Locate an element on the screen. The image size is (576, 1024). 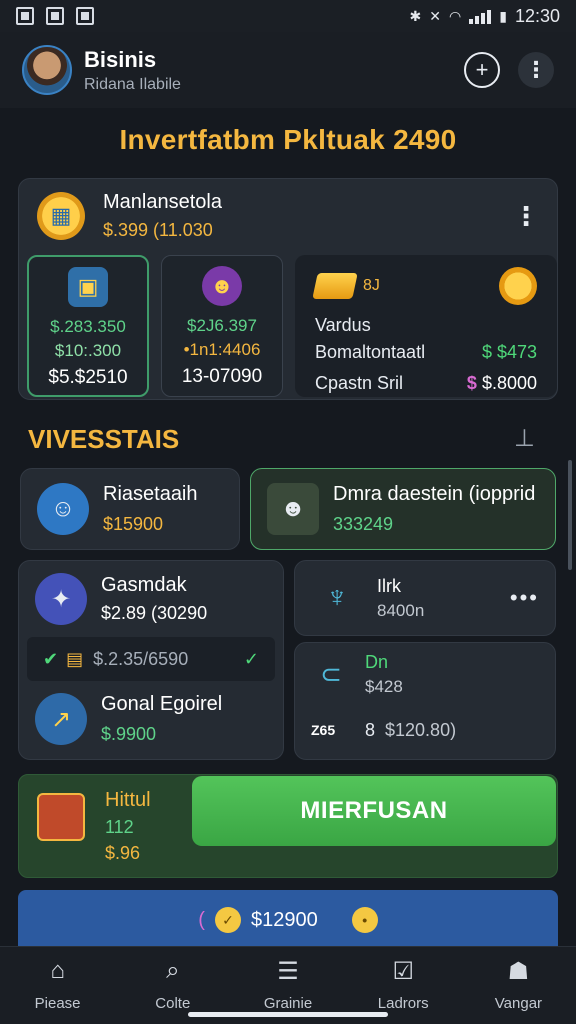
check-coin-icon: ✓ is located at coordinates (227, 920).